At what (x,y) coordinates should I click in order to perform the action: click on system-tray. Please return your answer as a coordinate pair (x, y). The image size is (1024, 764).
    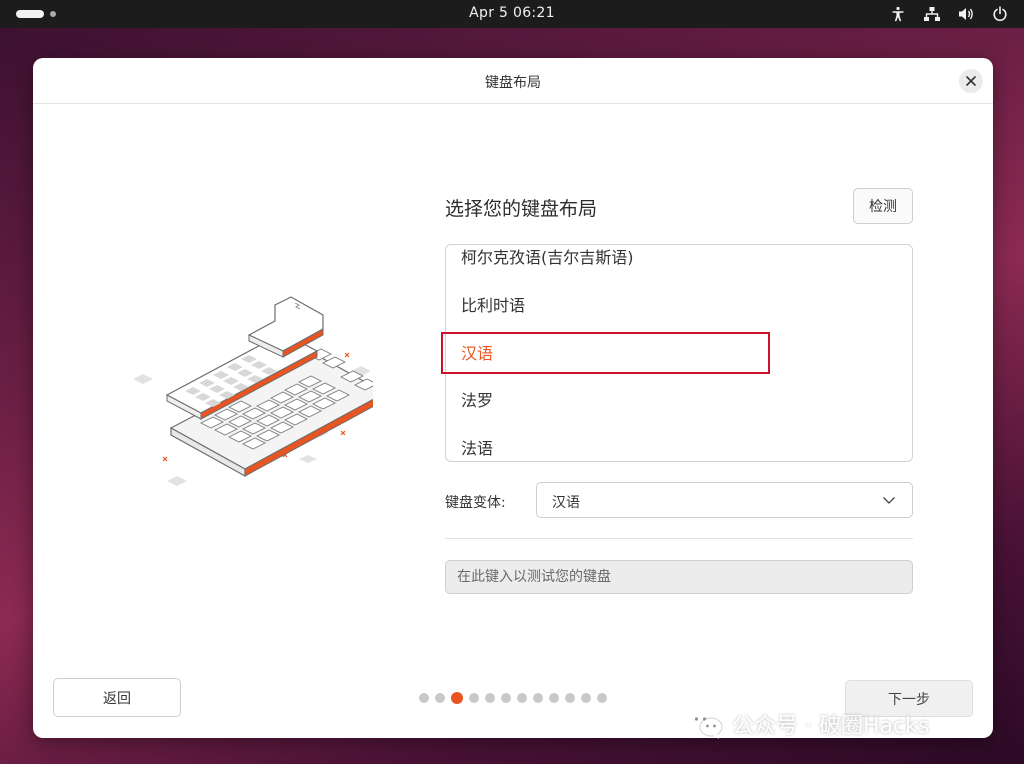
    Looking at the image, I should click on (949, 14).